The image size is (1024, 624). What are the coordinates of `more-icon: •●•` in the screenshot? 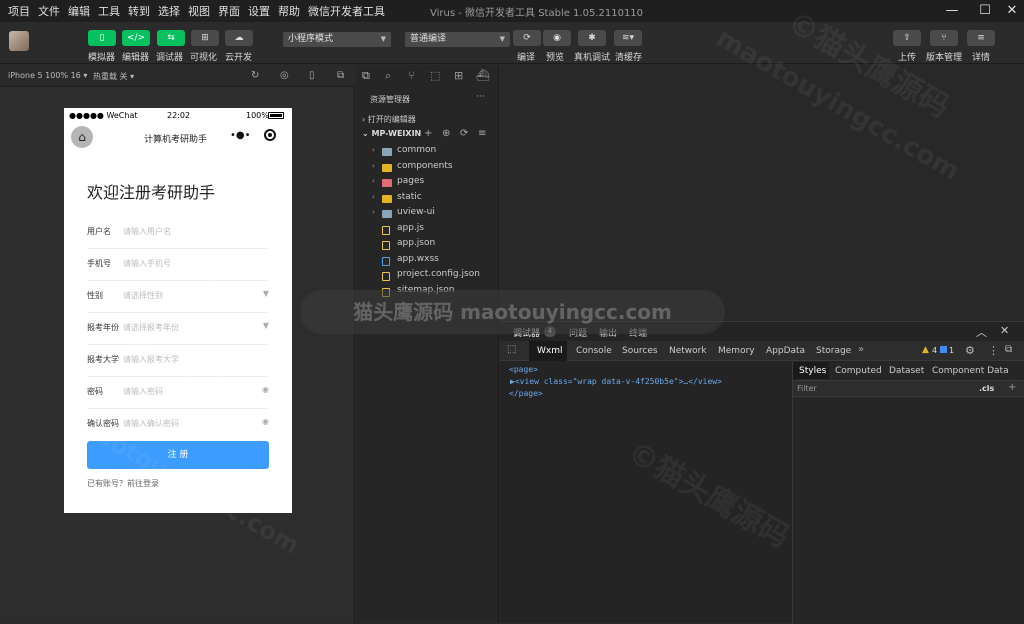 It's located at (240, 135).